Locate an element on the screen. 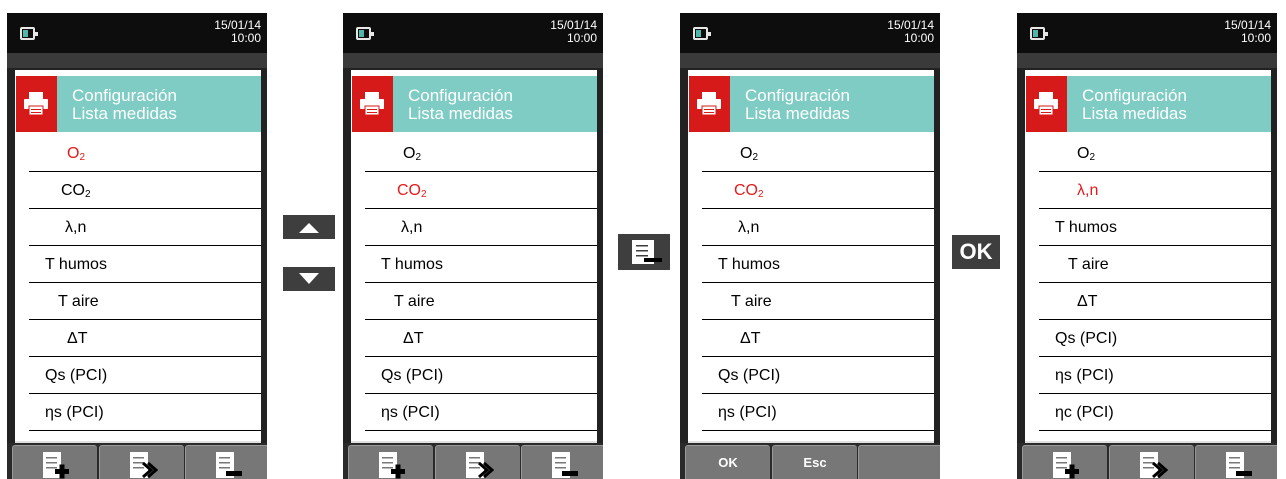 The height and width of the screenshot is (479, 1286). menu-title-line-2: Lista medidas is located at coordinates (797, 113).